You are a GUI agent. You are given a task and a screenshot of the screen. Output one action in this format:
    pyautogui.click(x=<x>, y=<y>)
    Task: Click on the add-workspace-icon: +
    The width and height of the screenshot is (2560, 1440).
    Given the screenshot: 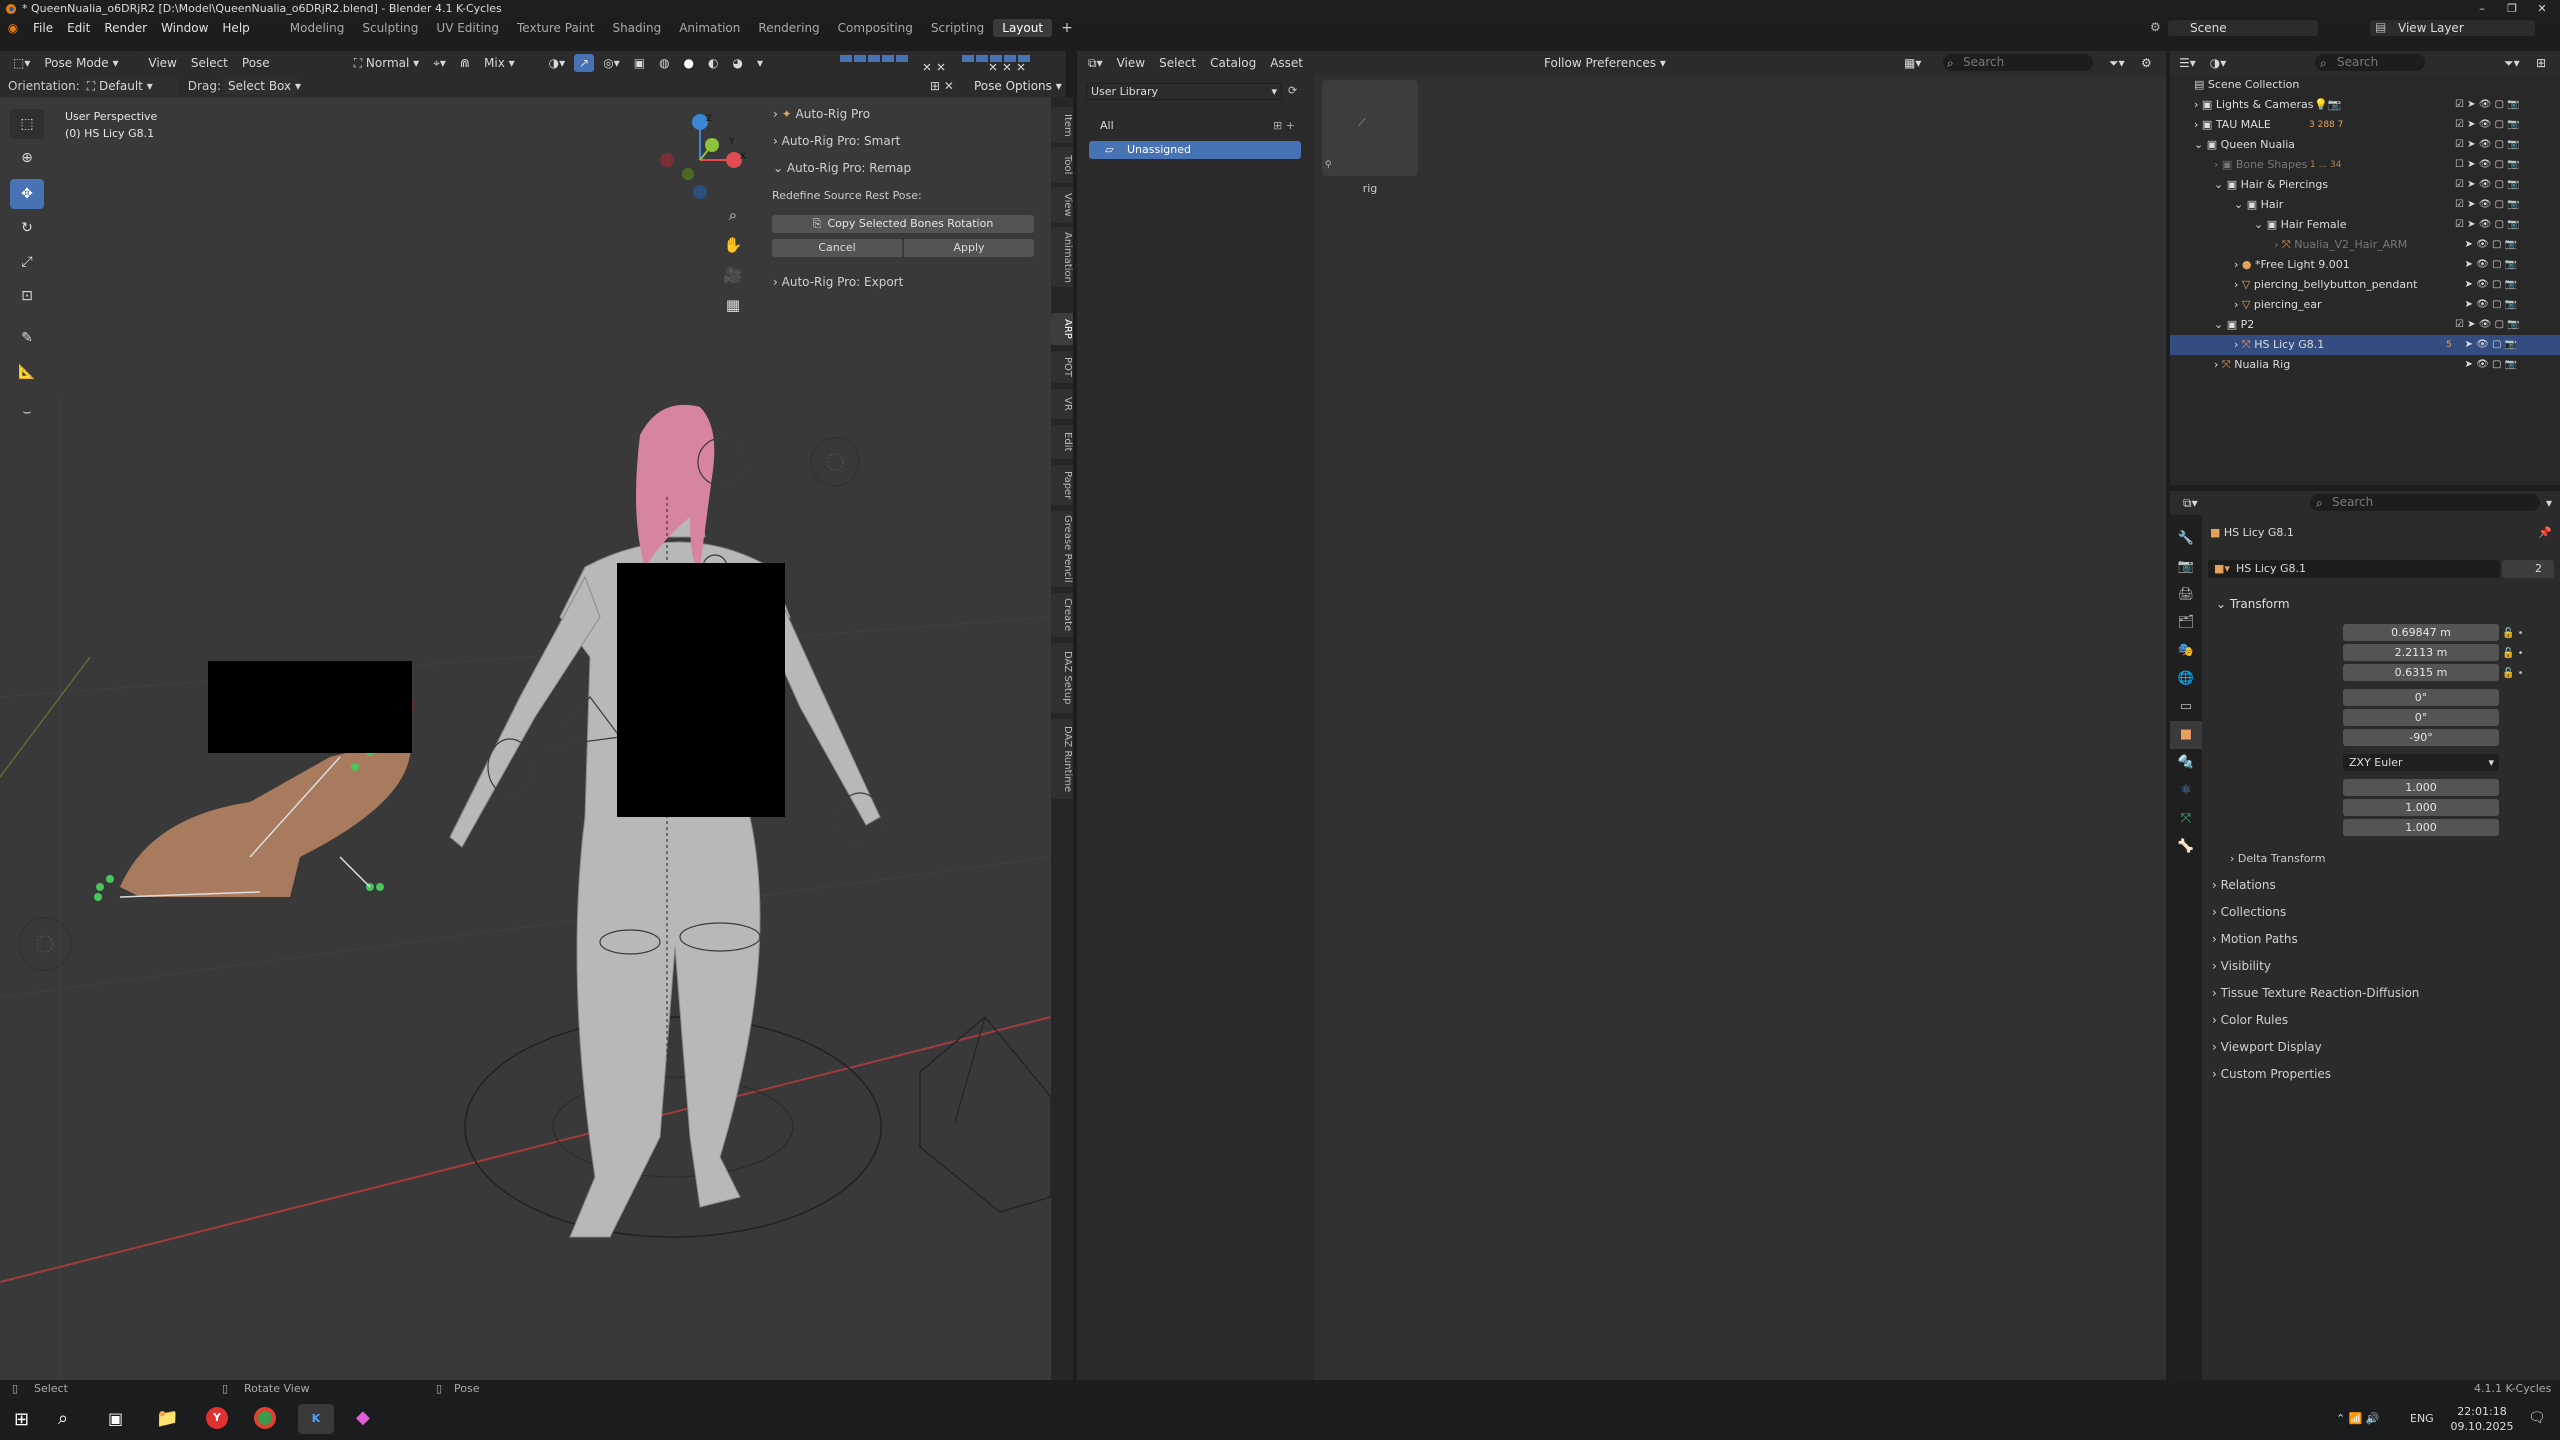 What is the action you would take?
    pyautogui.click(x=1067, y=28)
    